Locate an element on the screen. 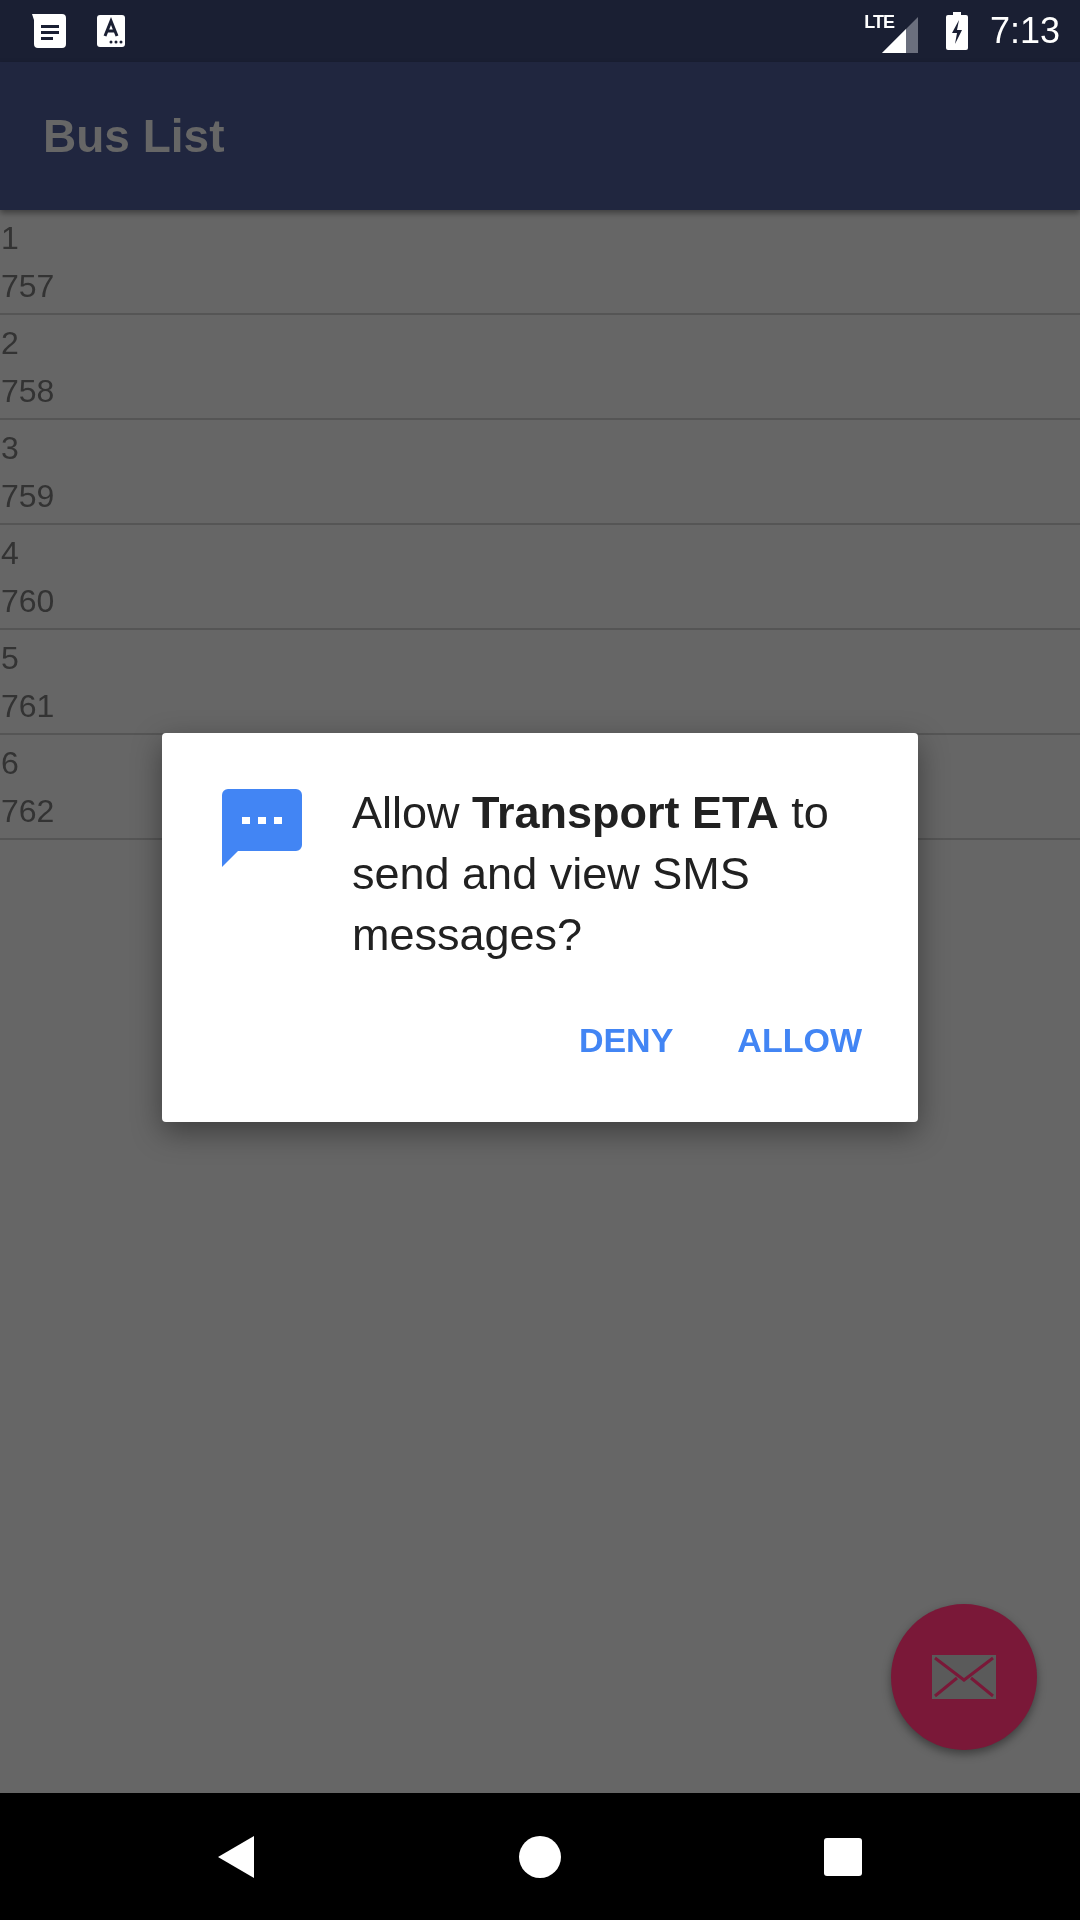 The image size is (1080, 1920). recents-icon is located at coordinates (843, 1856).